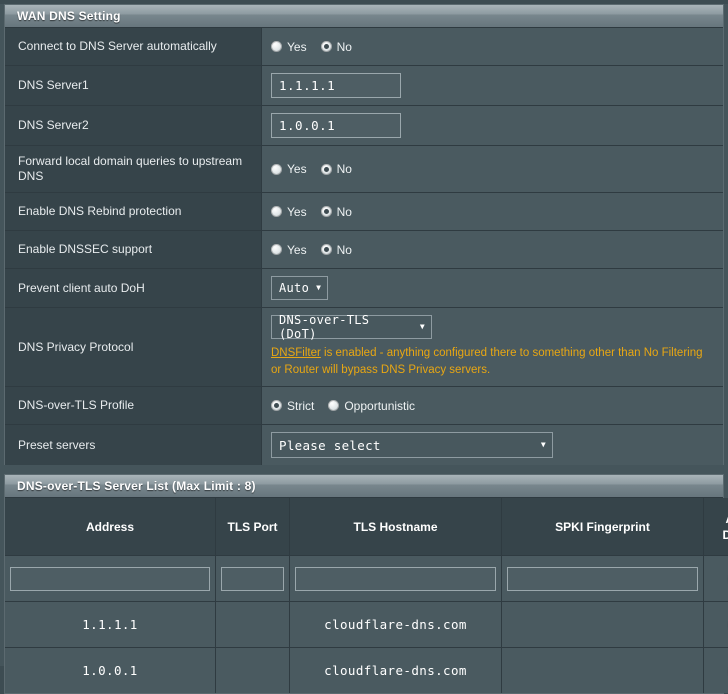 This screenshot has height=694, width=728. I want to click on cell-new-address, so click(110, 579).